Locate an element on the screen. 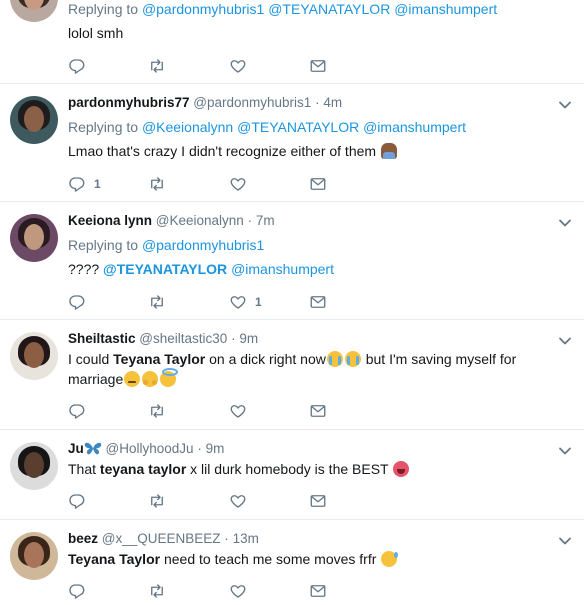  display-name: pardonmyhubris77 is located at coordinates (129, 102).